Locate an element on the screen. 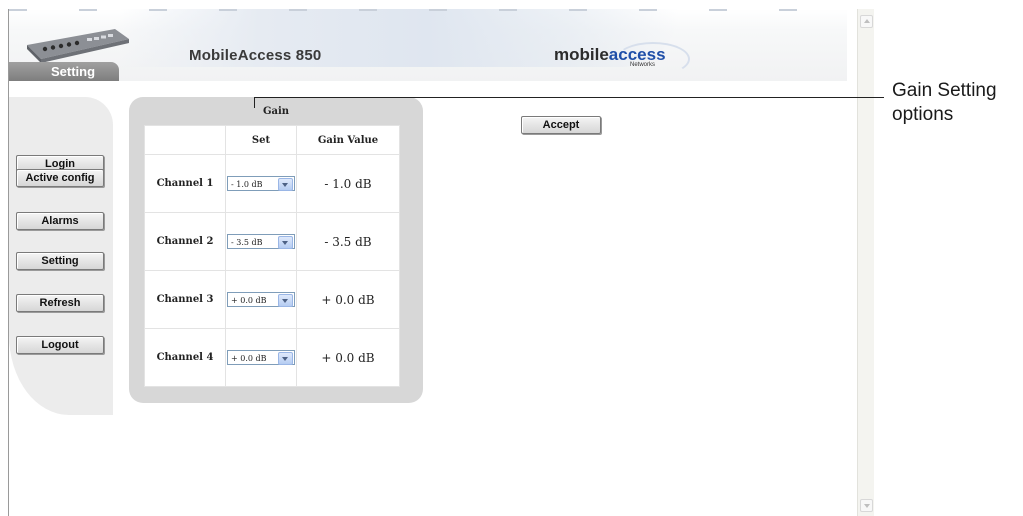 The image size is (1023, 516). channel-label: Channel 4 is located at coordinates (185, 357).